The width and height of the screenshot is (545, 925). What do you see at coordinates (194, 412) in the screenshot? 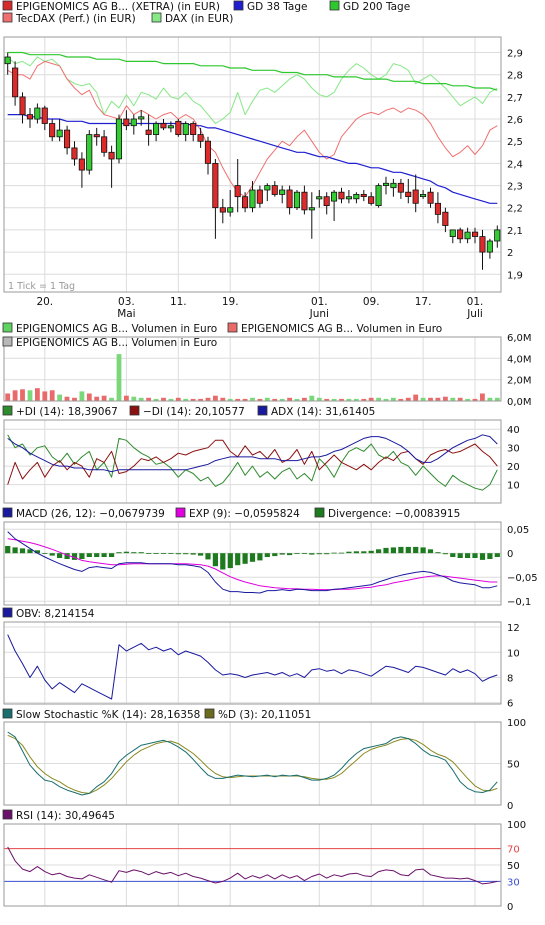
I see `dmi-legend-label: −DI (14): 20,10577` at bounding box center [194, 412].